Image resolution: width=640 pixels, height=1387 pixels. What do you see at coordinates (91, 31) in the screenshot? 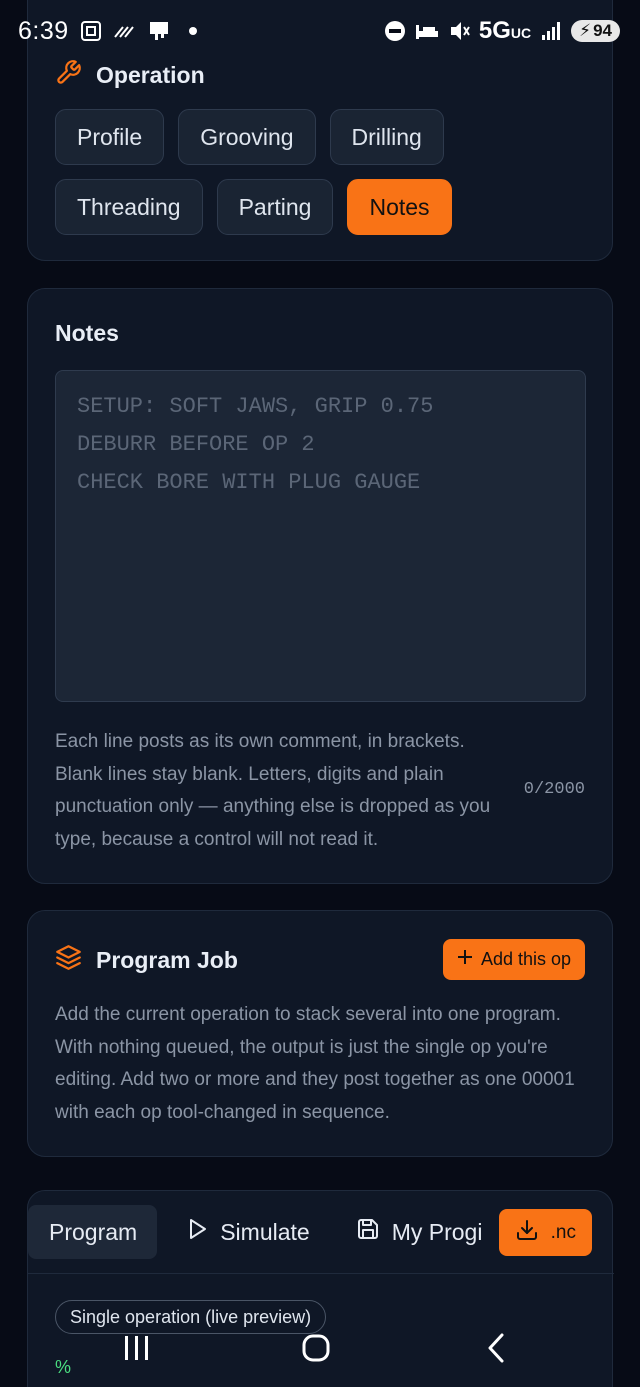
I see `screenshot-icon` at bounding box center [91, 31].